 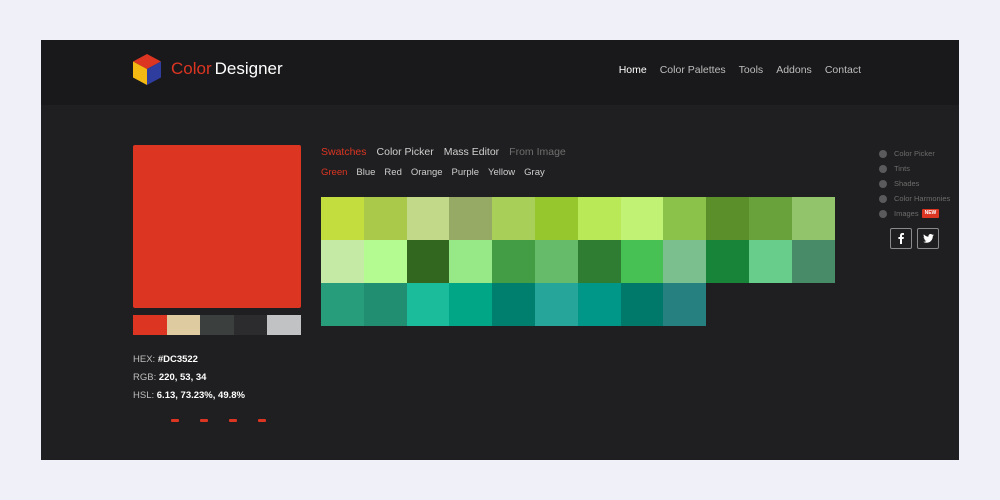 I want to click on nav-item-home: Home, so click(x=633, y=70).